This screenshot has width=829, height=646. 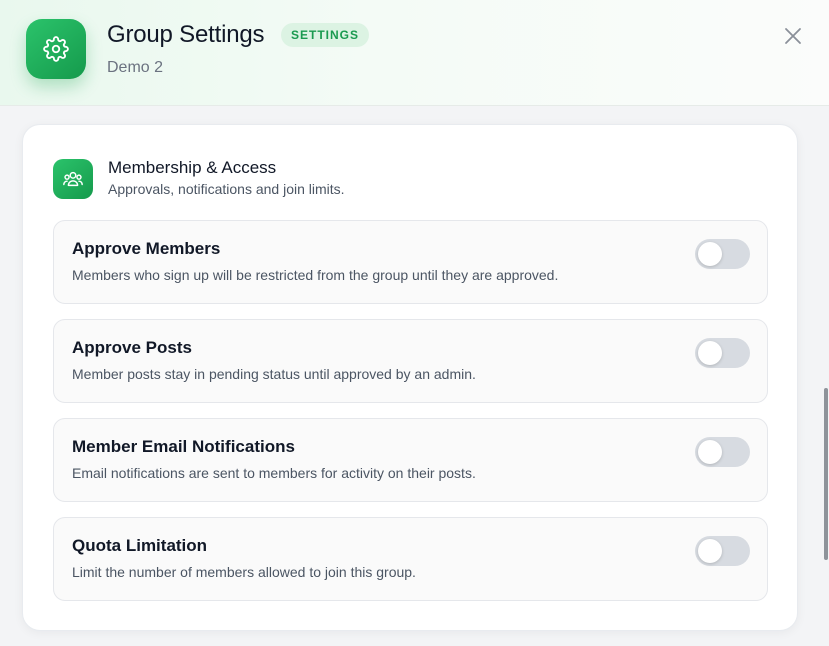 I want to click on users-icon, so click(x=73, y=179).